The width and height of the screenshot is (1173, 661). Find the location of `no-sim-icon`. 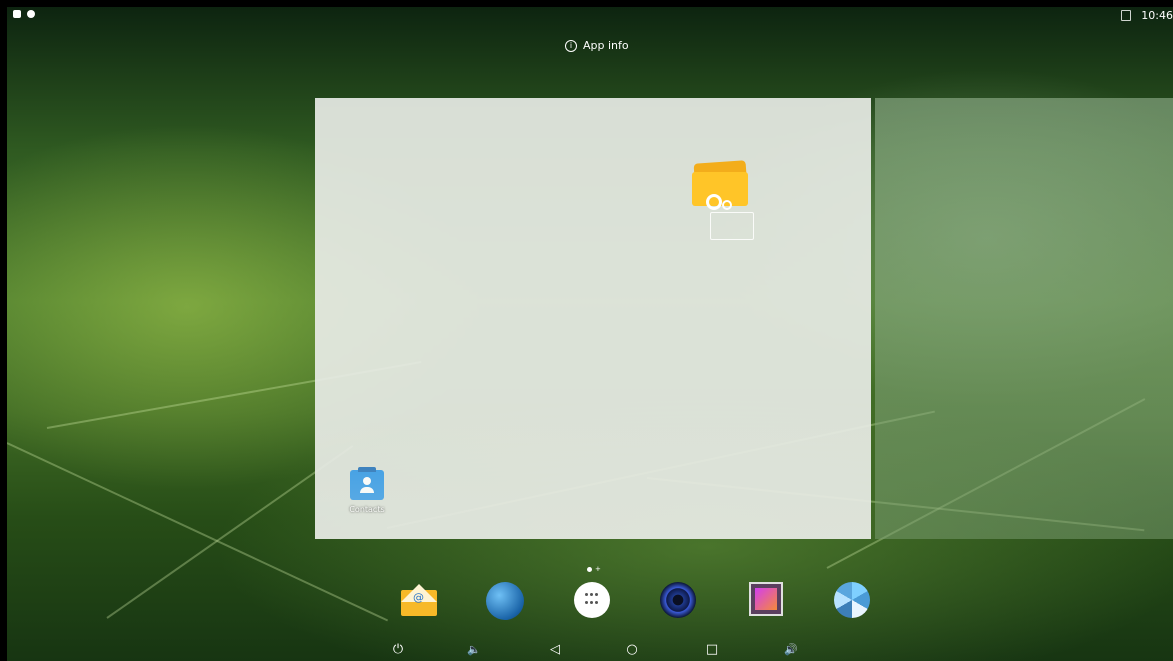

no-sim-icon is located at coordinates (1126, 15).